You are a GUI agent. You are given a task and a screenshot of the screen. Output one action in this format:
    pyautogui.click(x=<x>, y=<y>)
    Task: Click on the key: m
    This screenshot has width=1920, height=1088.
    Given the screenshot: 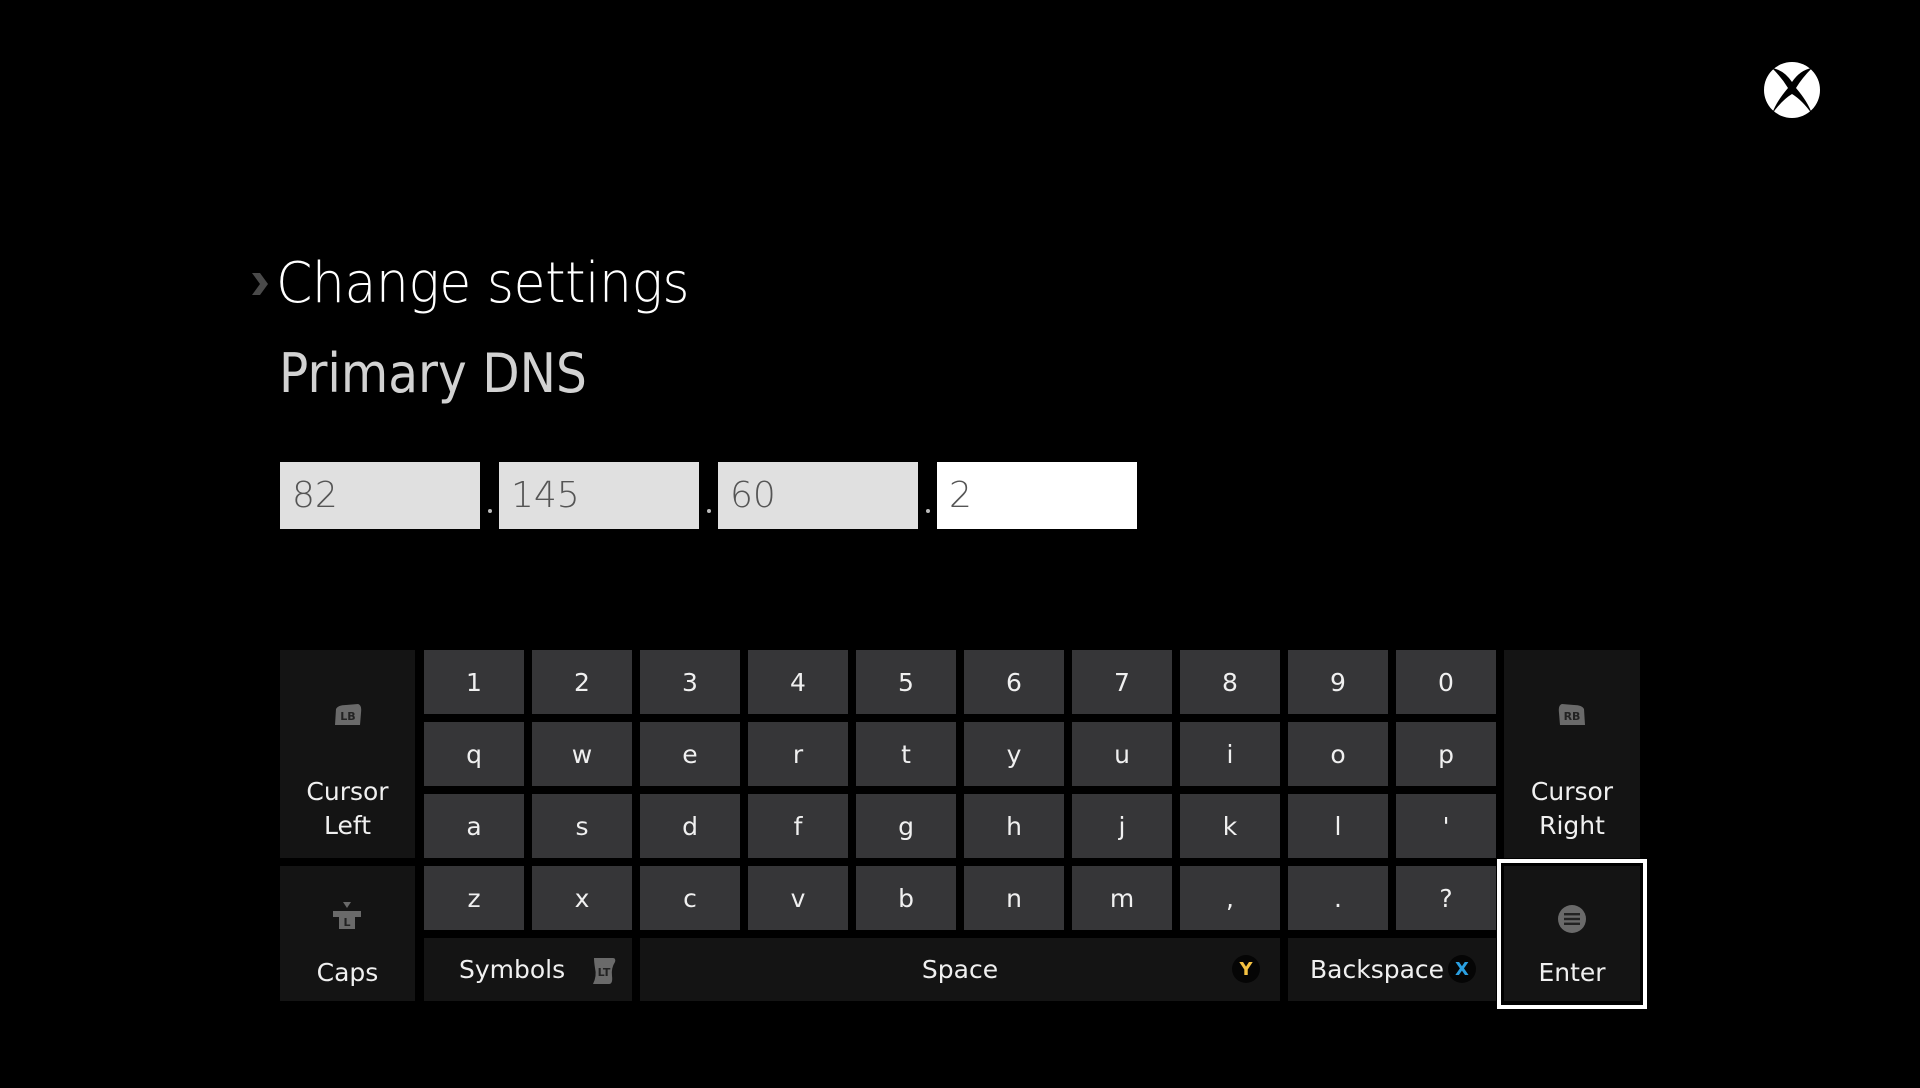 What is the action you would take?
    pyautogui.click(x=1122, y=898)
    